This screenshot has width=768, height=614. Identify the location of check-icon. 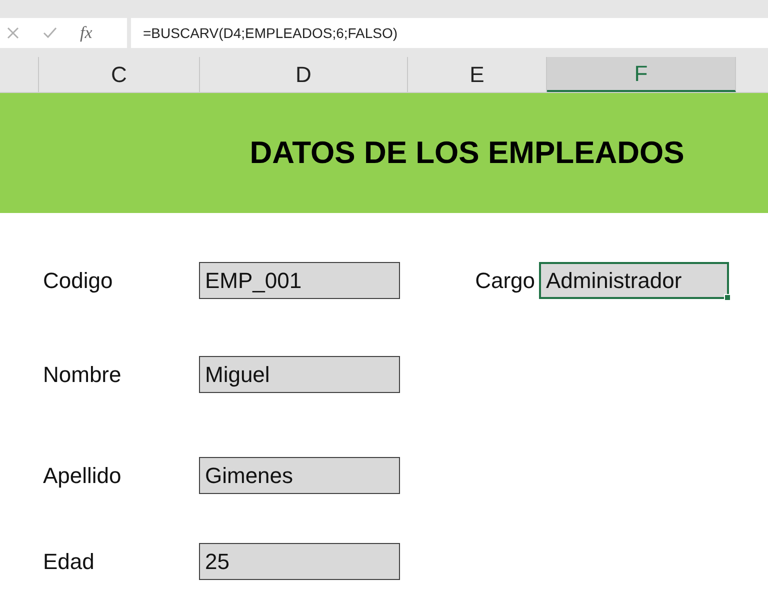
(50, 33).